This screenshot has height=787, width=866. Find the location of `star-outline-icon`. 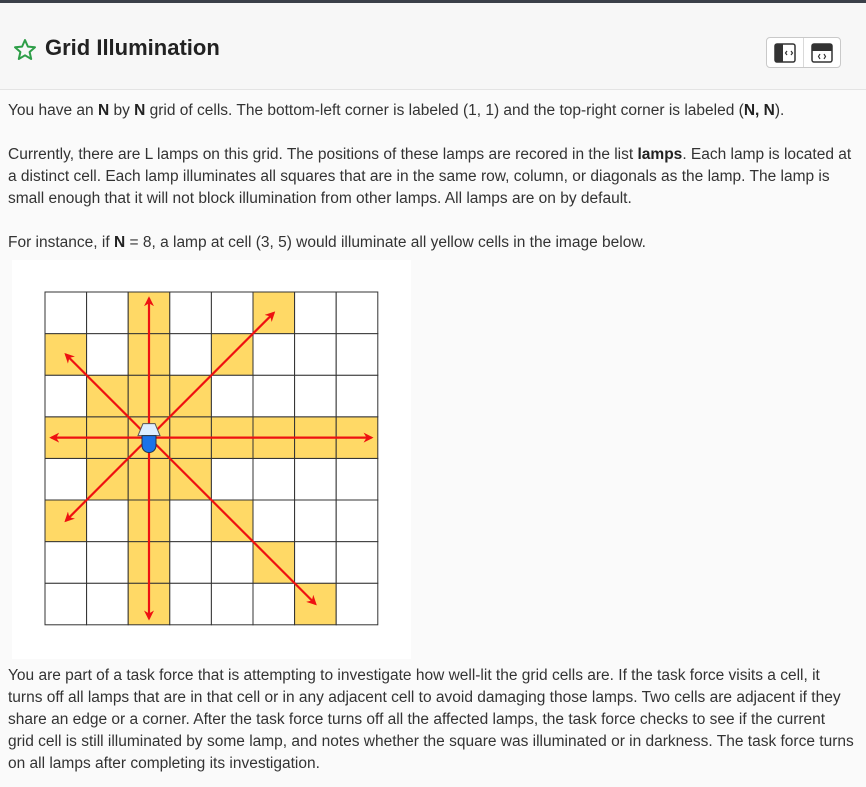

star-outline-icon is located at coordinates (25, 50).